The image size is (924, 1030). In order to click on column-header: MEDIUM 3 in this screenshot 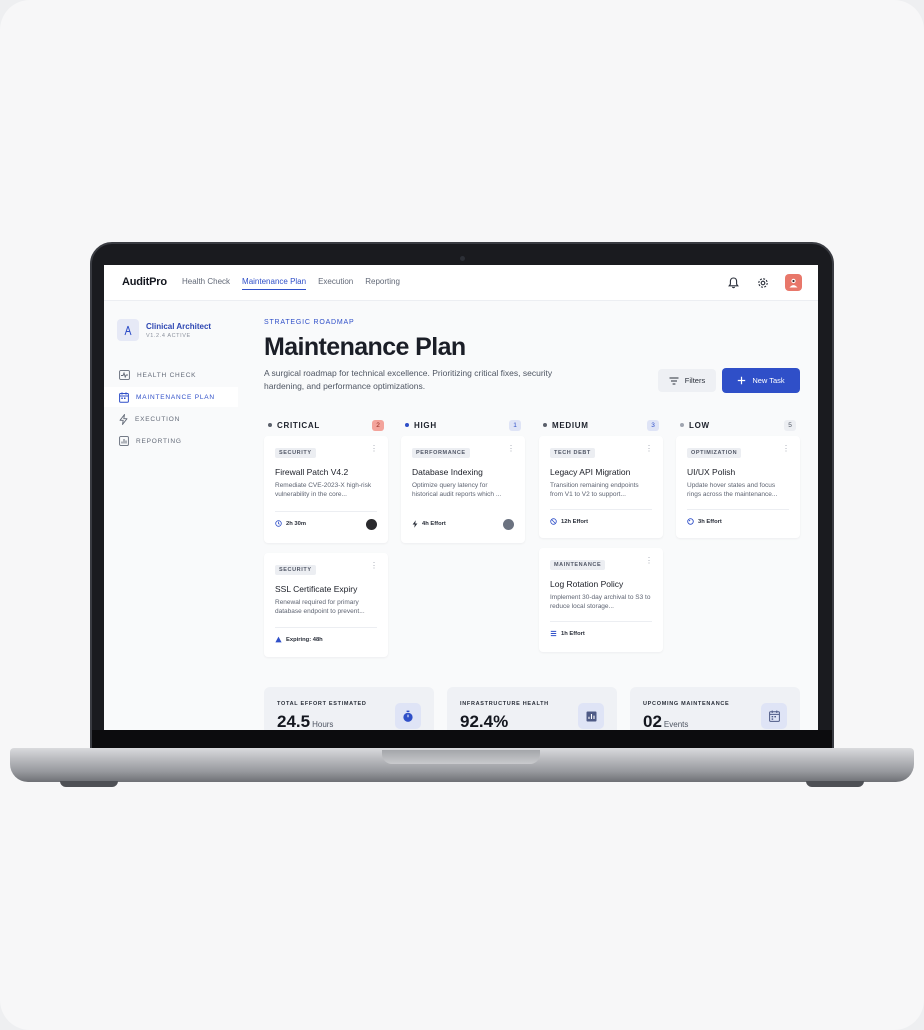, I will do `click(601, 425)`.